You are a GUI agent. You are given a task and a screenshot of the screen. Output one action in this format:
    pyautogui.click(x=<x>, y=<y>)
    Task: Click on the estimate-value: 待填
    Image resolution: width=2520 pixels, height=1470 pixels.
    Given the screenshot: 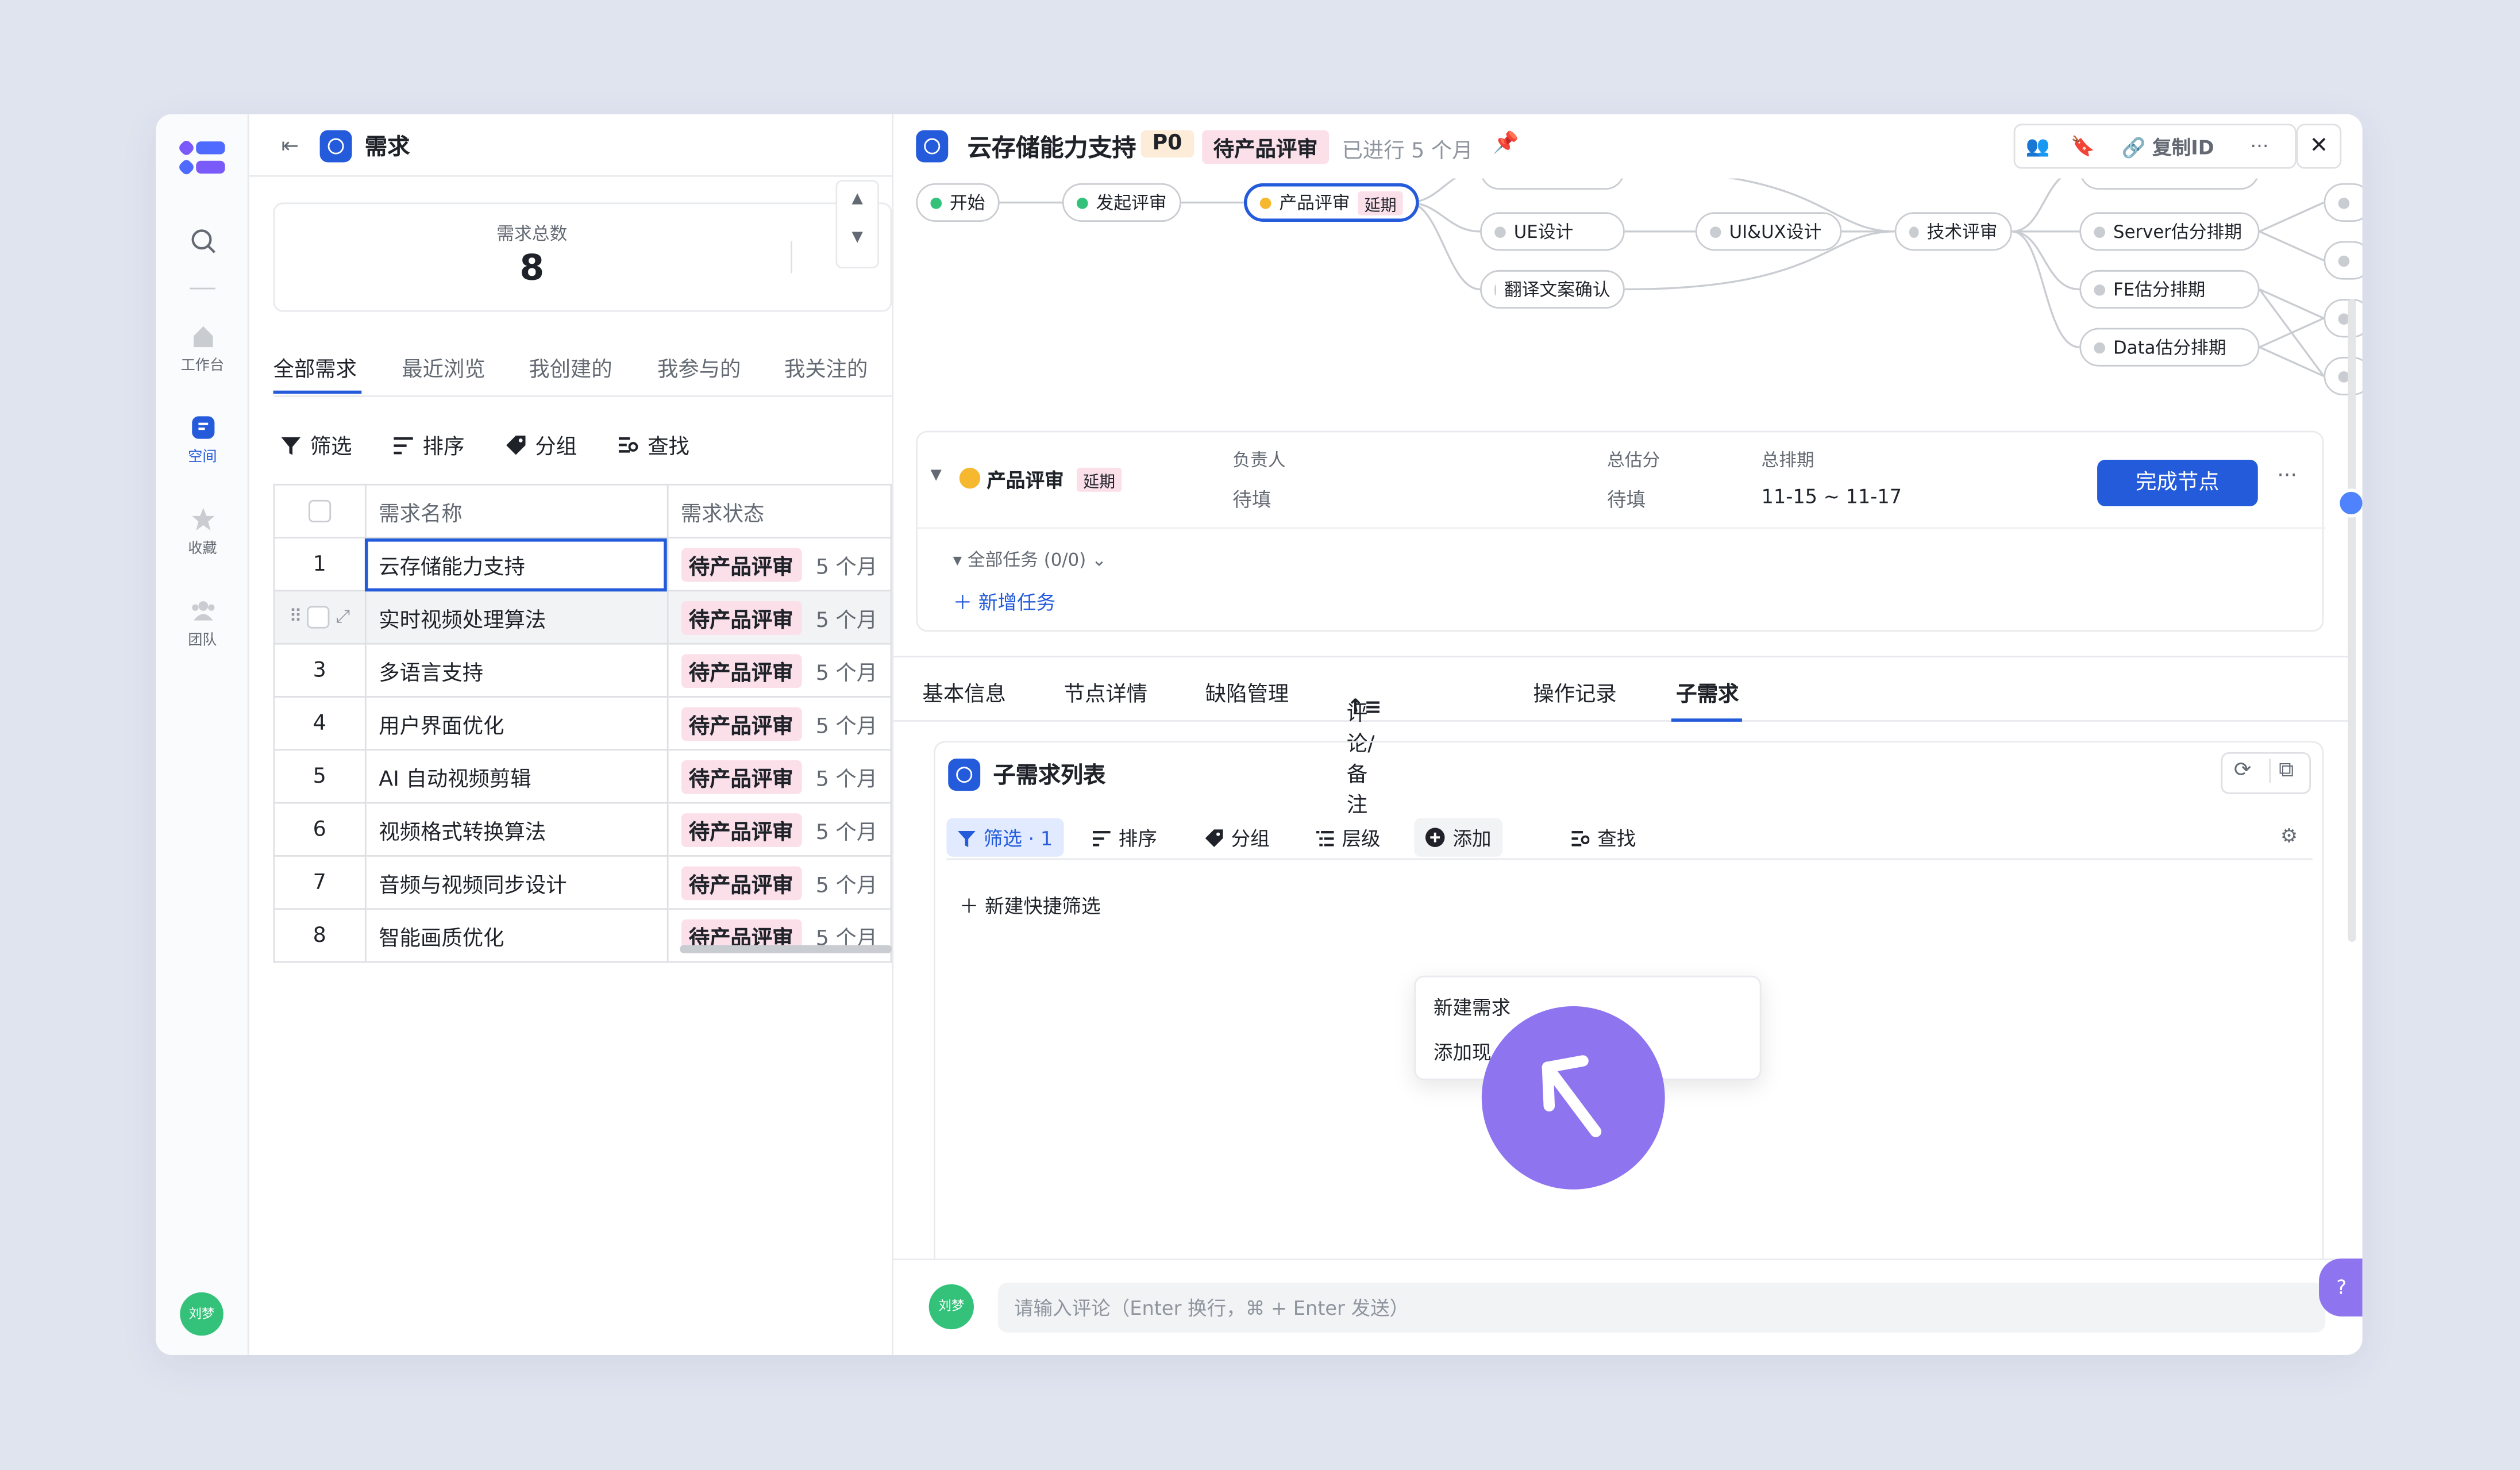 What is the action you would take?
    pyautogui.click(x=1626, y=499)
    